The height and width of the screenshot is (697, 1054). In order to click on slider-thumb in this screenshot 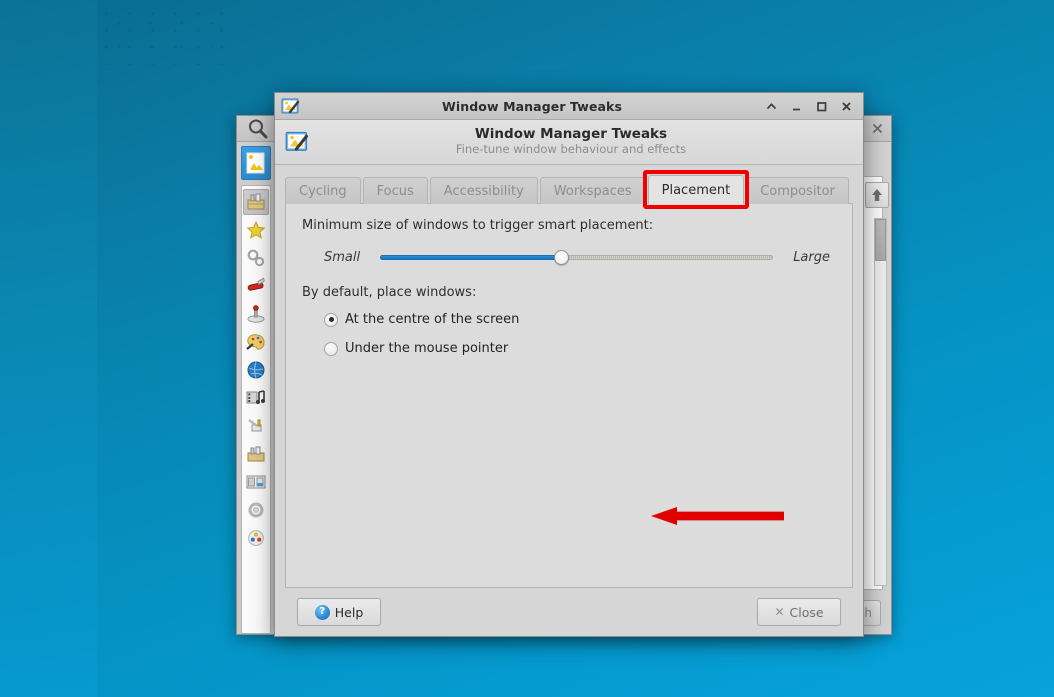, I will do `click(561, 257)`.